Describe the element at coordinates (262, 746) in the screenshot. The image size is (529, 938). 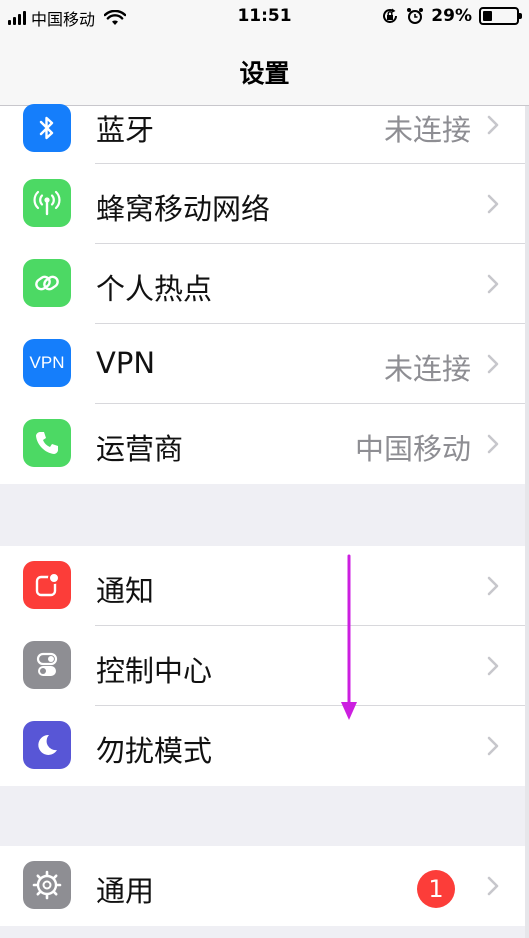
I see `settings-row-do-not-disturb: 勿扰模式` at that location.